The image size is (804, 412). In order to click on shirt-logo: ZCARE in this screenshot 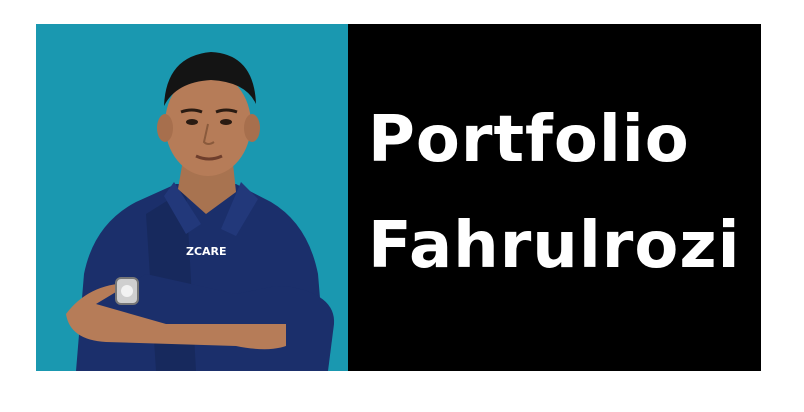, I will do `click(206, 251)`.